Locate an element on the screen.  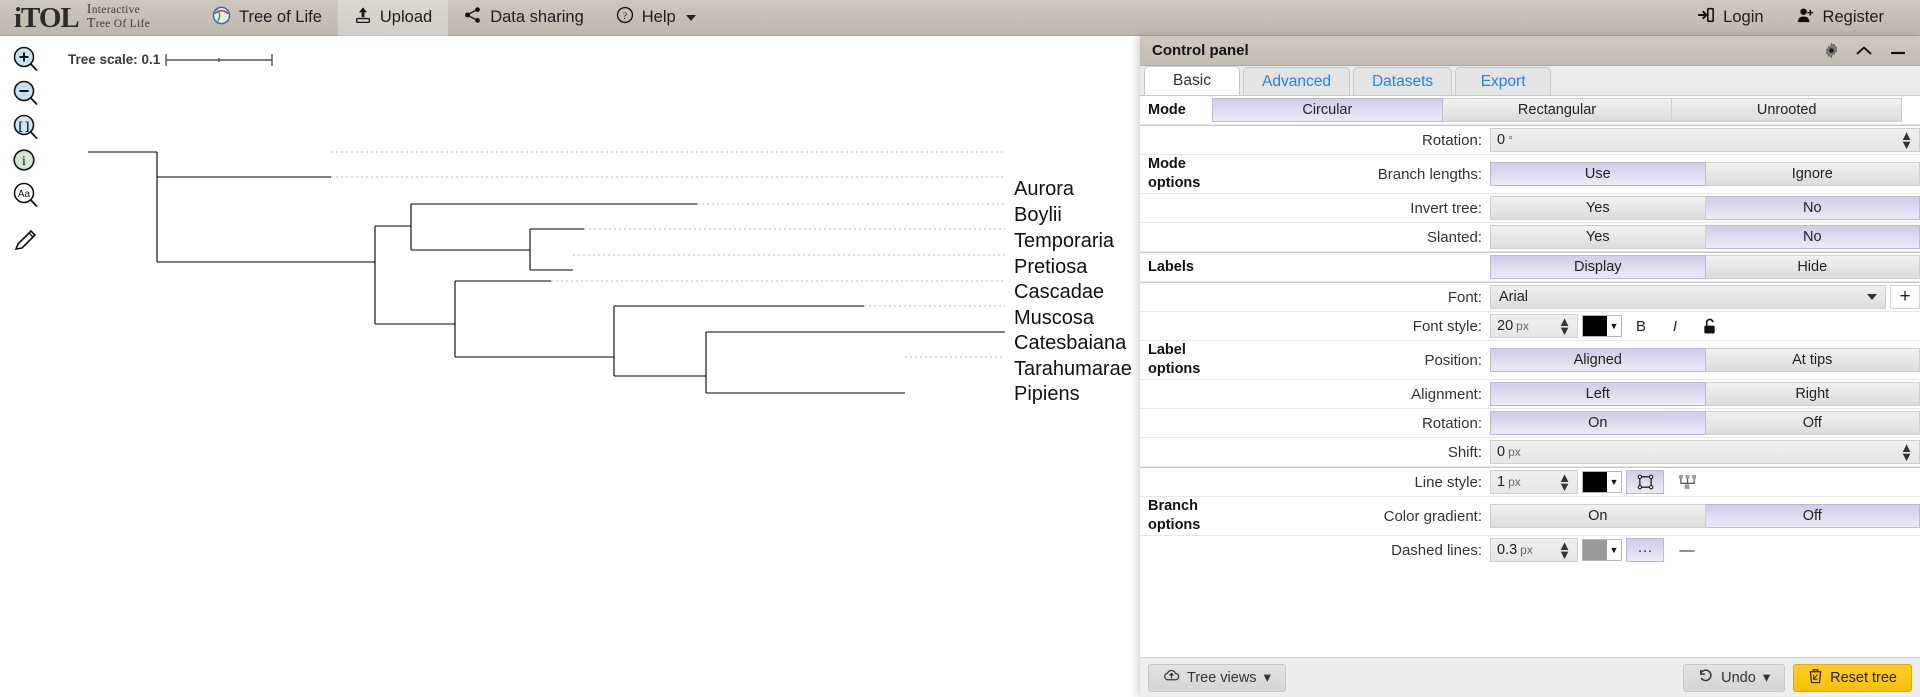
italic-button: I is located at coordinates (1675, 326).